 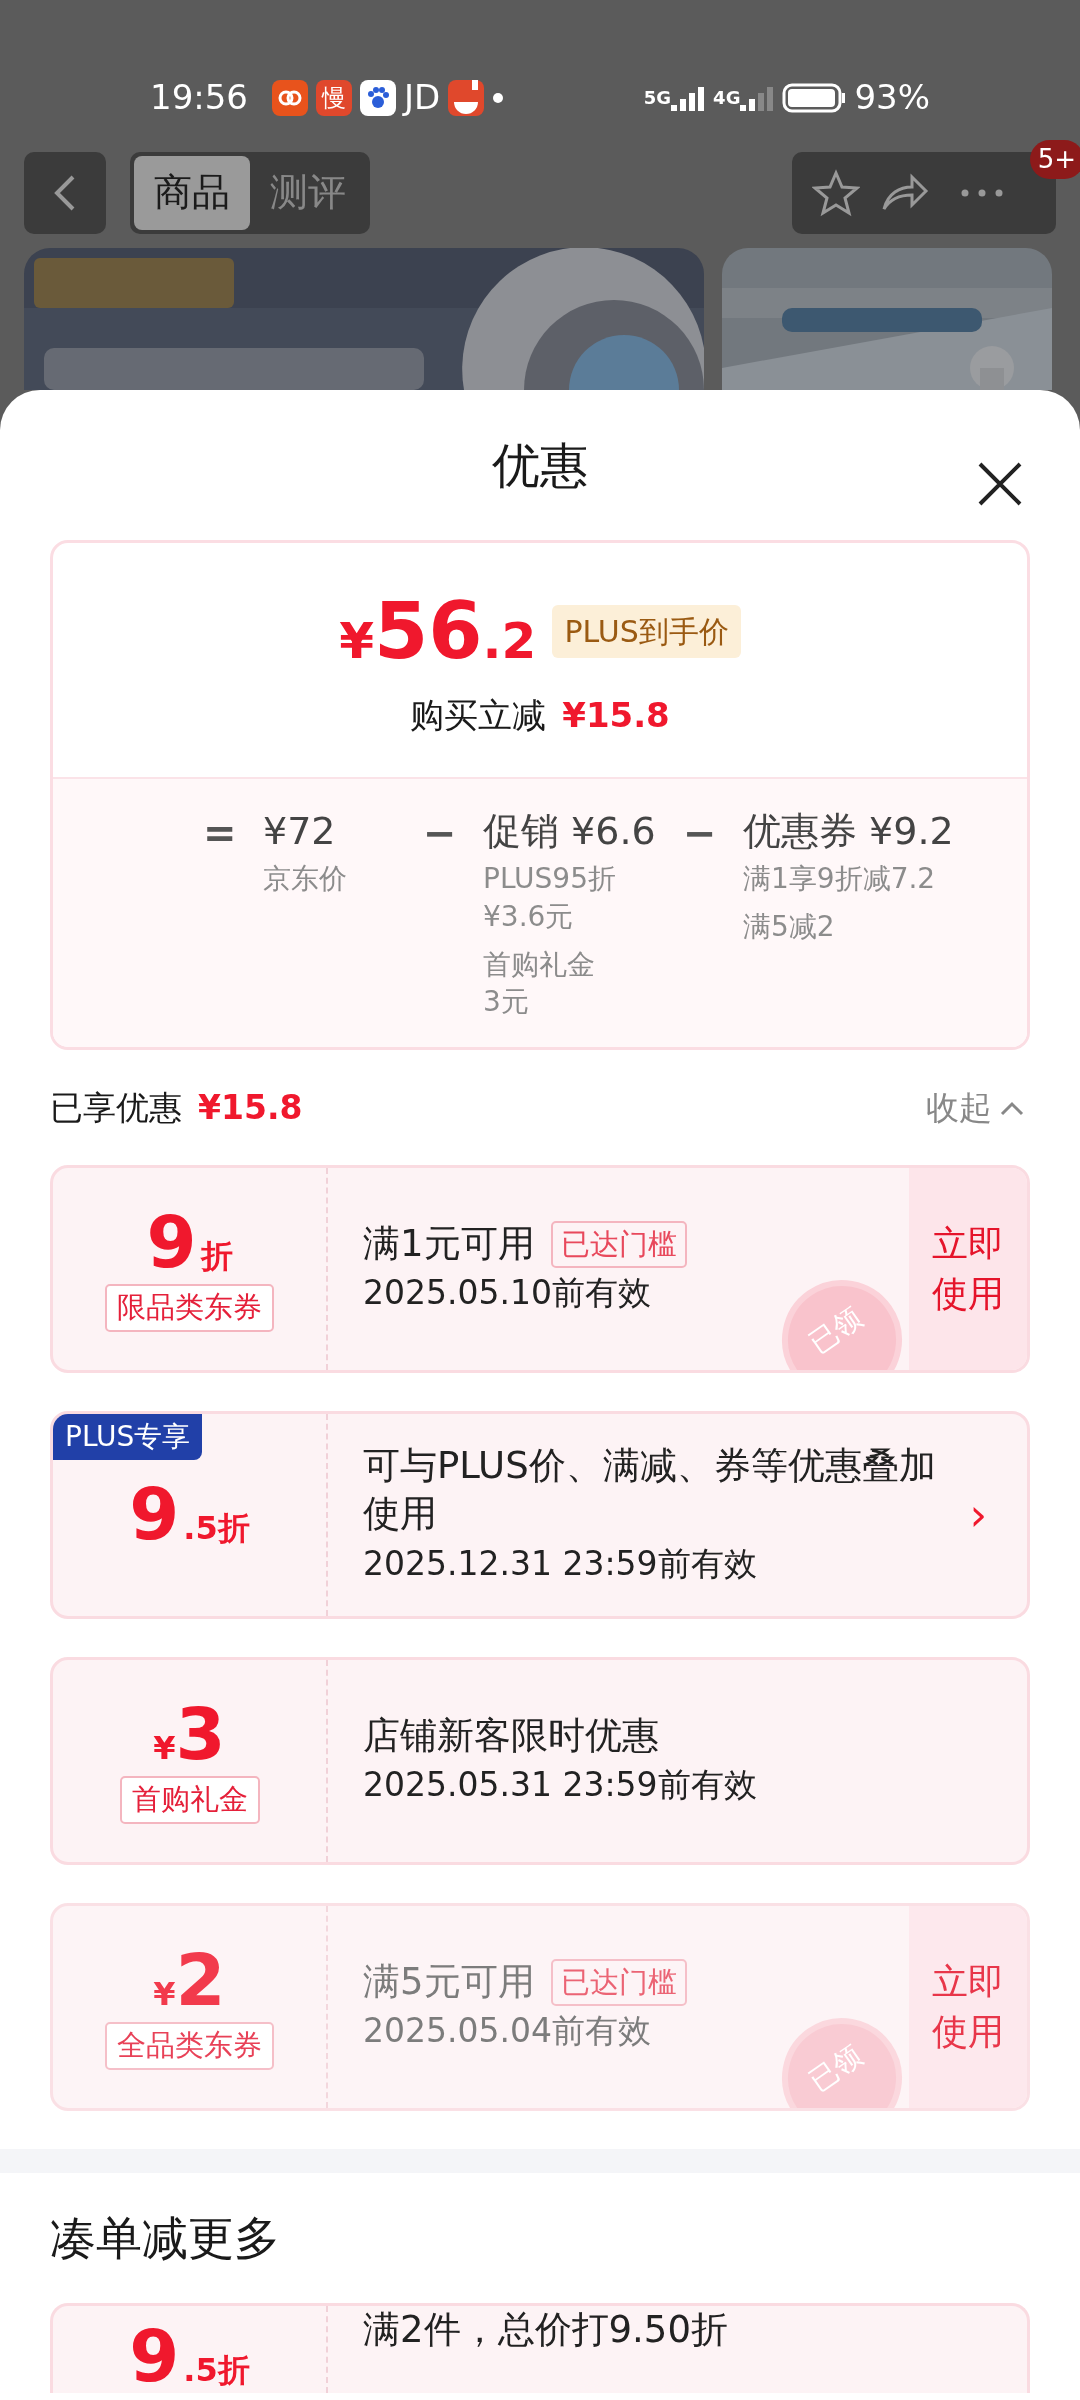 I want to click on breakdown-note: 首购礼金 3元, so click(x=539, y=983).